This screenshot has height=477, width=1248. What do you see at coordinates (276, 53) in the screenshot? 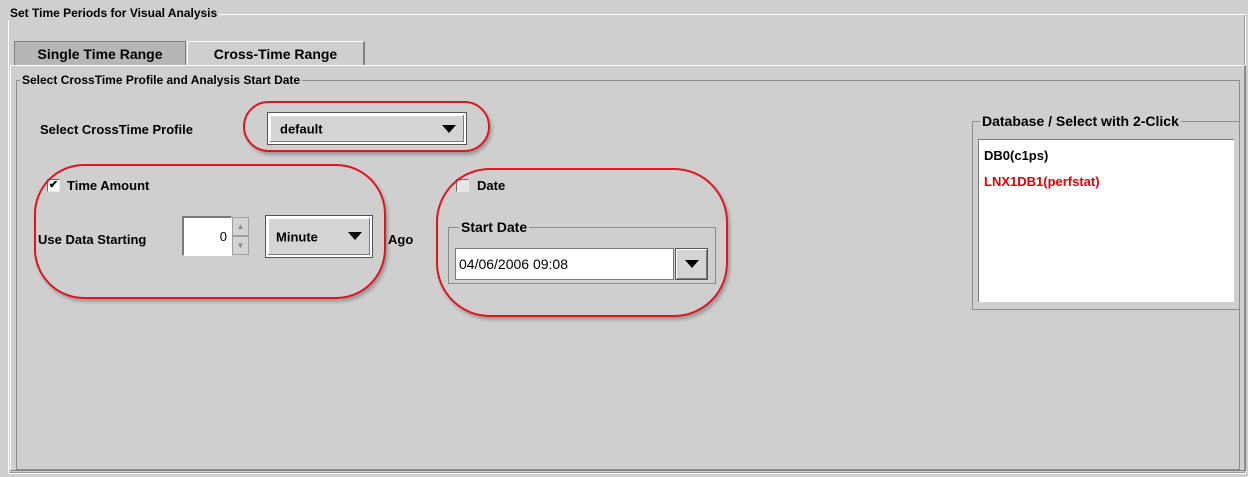
I see `tab-cross-time-range: Cross-Time Range` at bounding box center [276, 53].